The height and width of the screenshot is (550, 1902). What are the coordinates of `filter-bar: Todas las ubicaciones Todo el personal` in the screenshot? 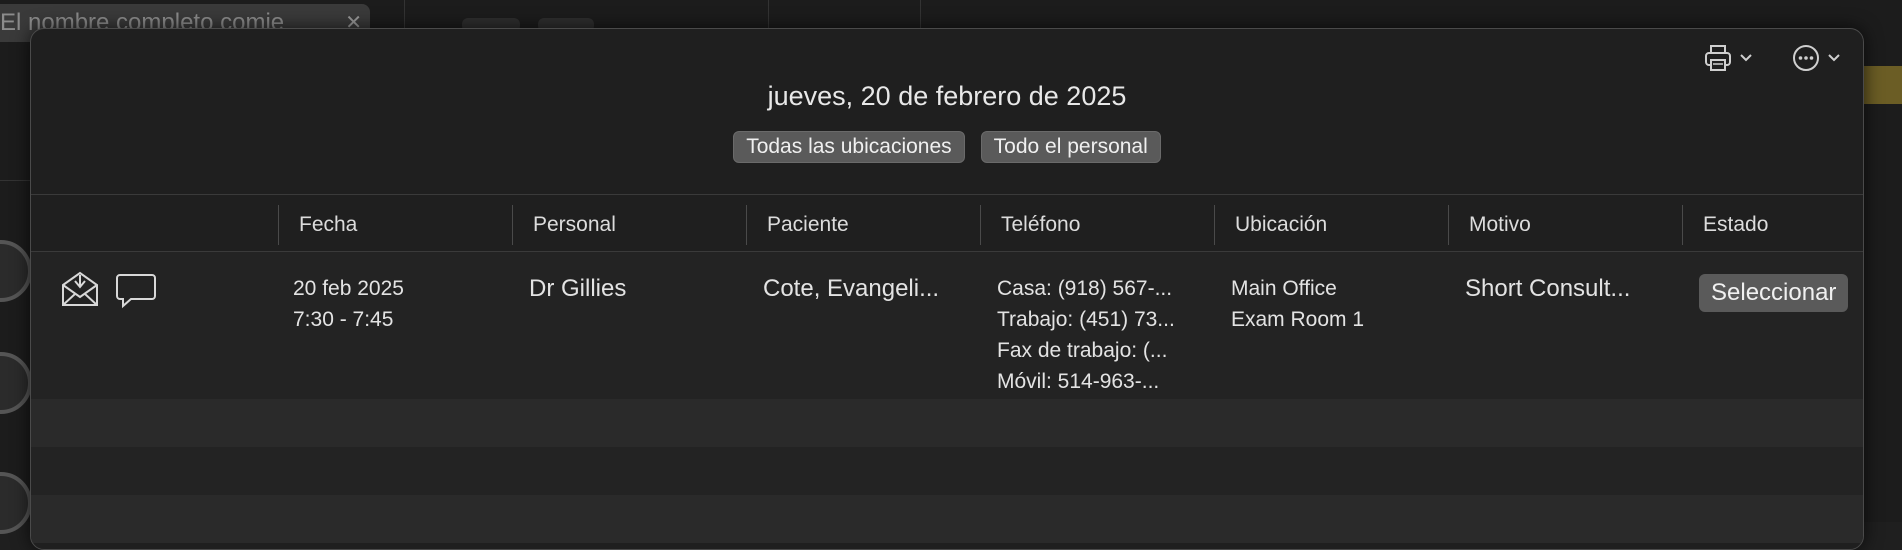 It's located at (947, 147).